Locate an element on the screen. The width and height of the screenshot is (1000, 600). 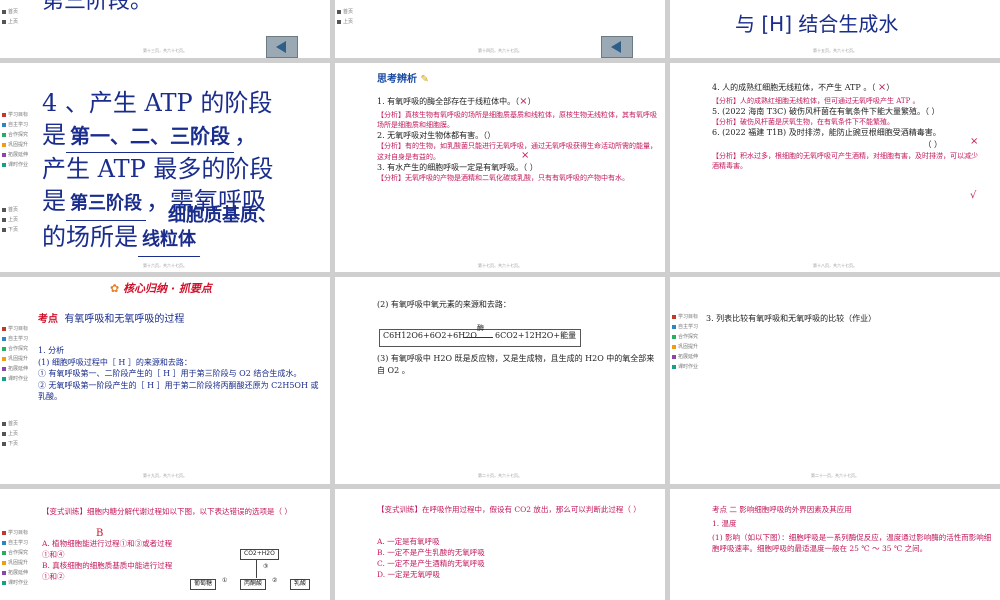
diagram-connector is located at coordinates (256, 569).